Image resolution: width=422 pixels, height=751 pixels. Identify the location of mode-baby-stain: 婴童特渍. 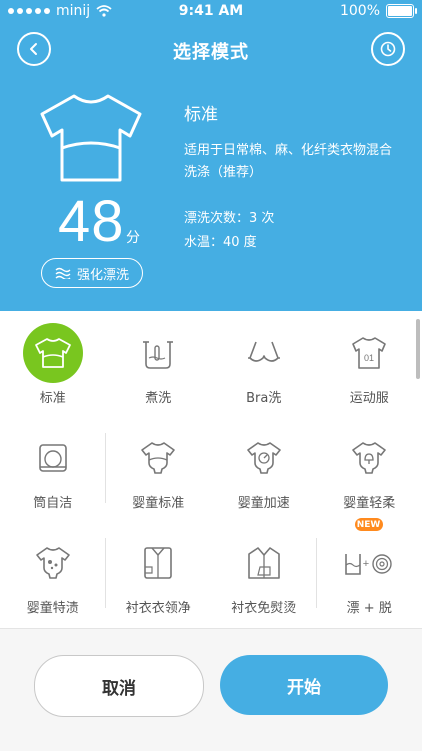
(53, 573).